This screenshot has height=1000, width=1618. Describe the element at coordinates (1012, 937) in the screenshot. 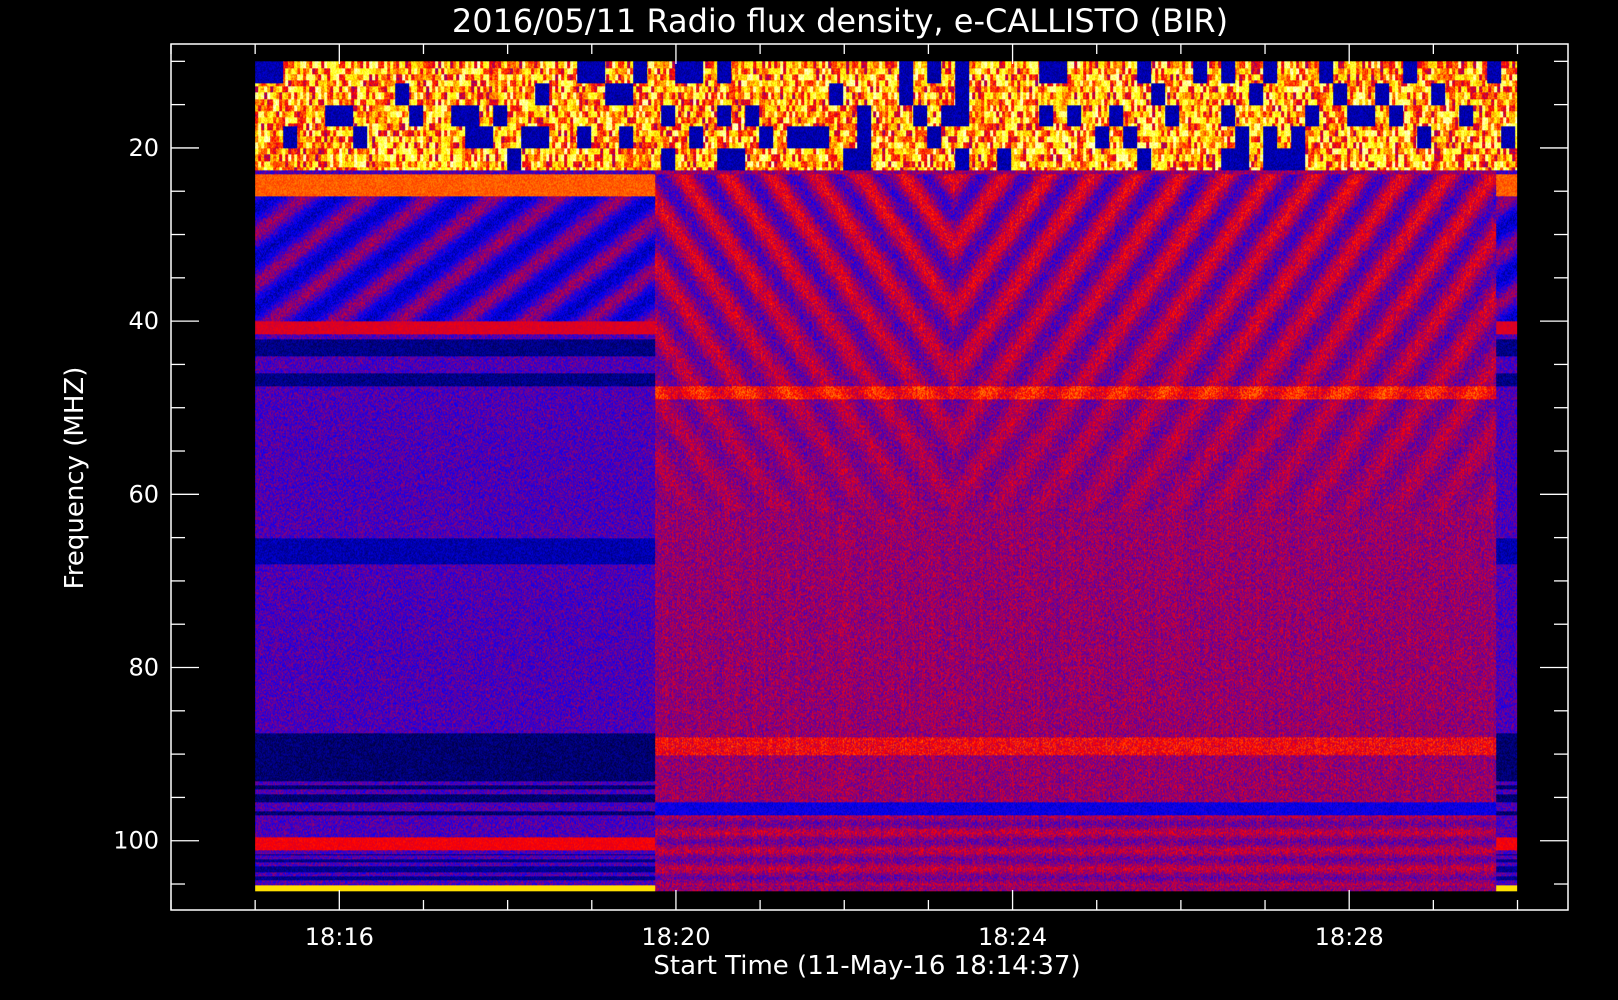

I see `x-tick-label: 18:24` at that location.